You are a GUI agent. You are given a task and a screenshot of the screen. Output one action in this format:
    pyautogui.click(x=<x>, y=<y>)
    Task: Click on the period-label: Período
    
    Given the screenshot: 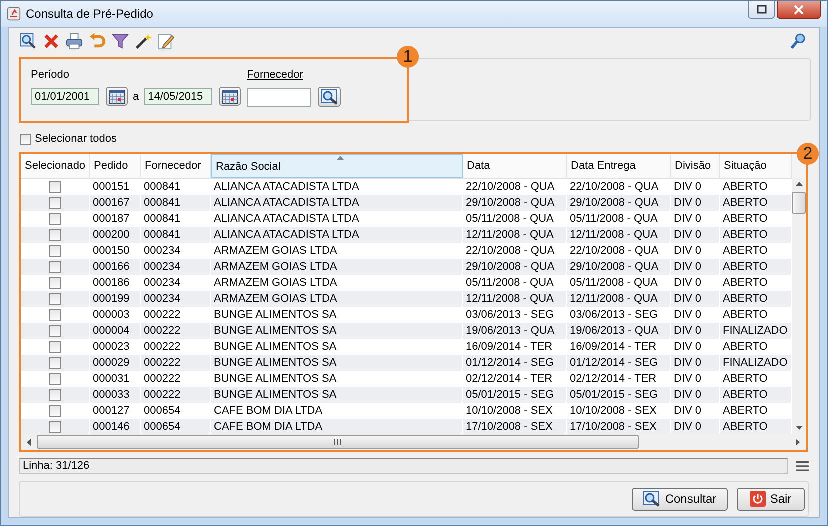 What is the action you would take?
    pyautogui.click(x=51, y=75)
    